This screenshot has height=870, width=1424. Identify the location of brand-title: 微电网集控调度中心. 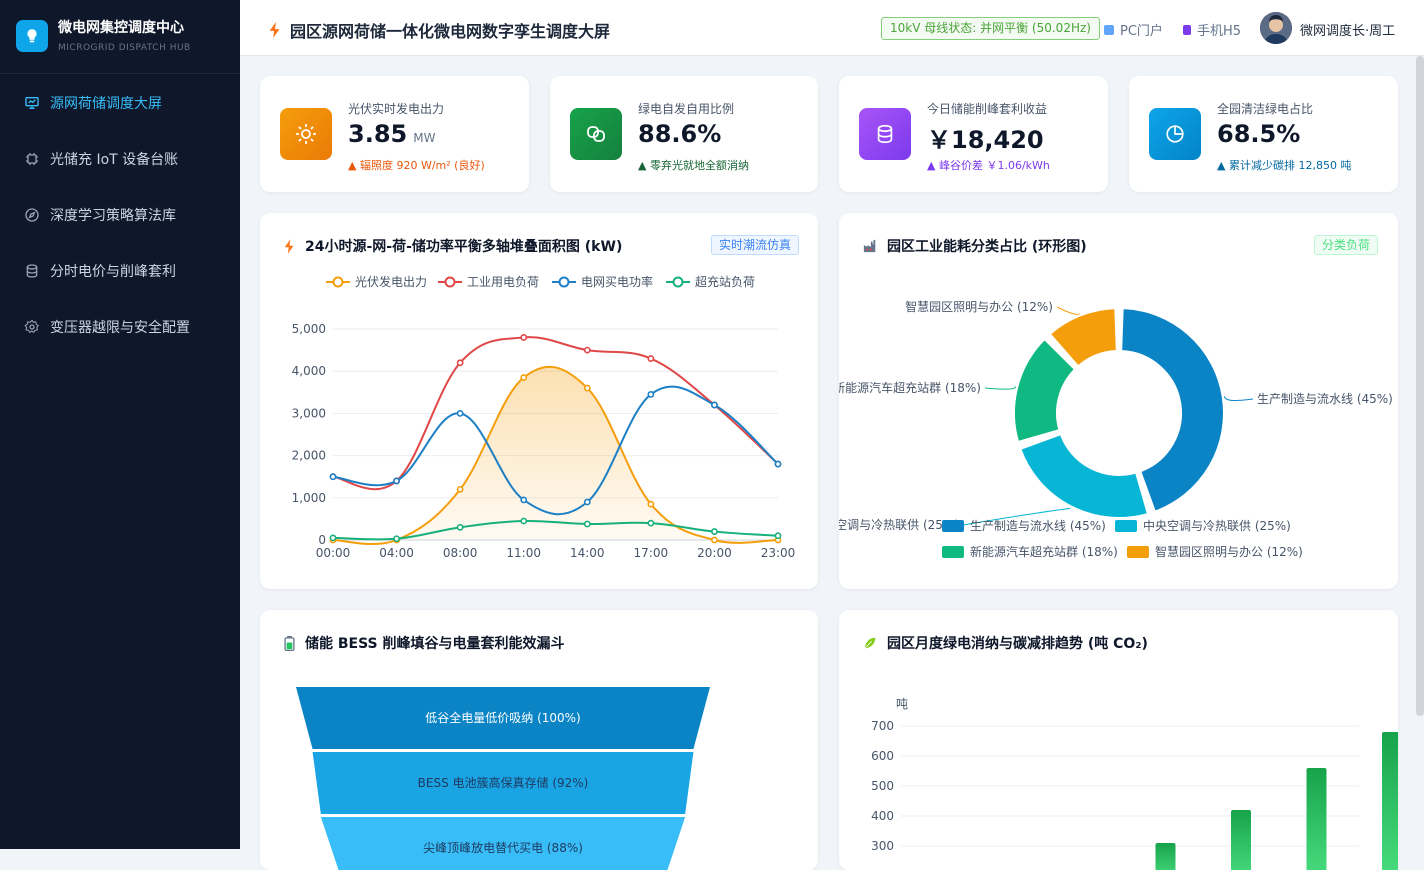
(121, 28).